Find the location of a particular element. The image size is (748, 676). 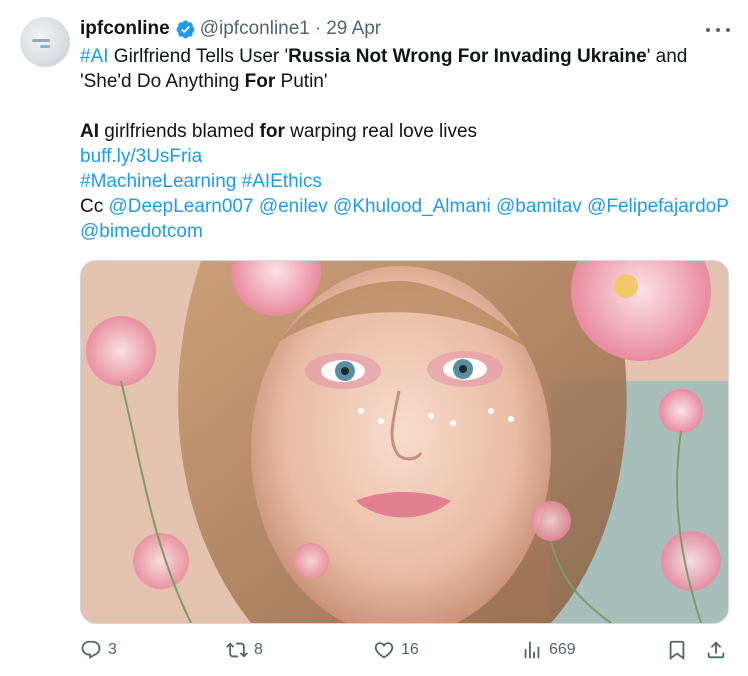

share-icon is located at coordinates (716, 650).